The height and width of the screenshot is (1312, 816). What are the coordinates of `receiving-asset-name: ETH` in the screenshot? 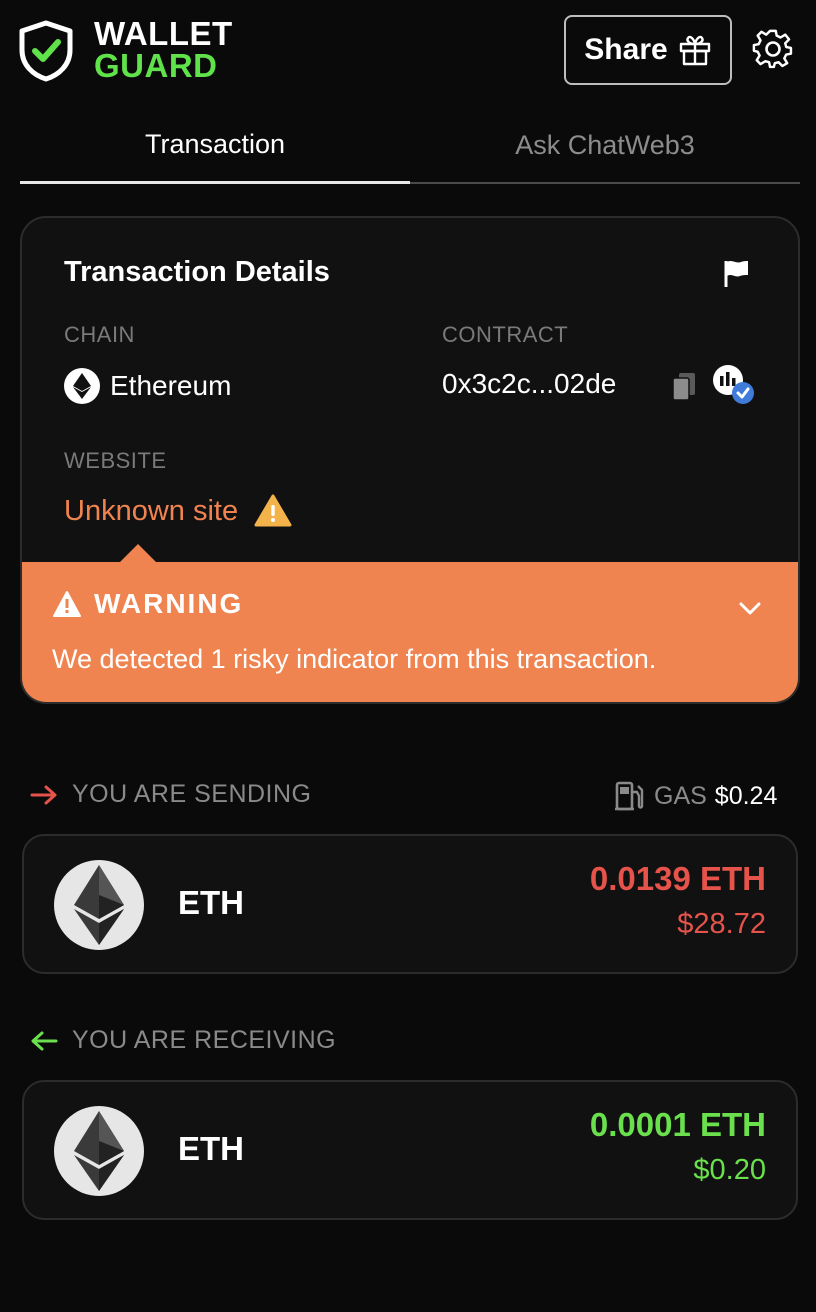 It's located at (211, 1148).